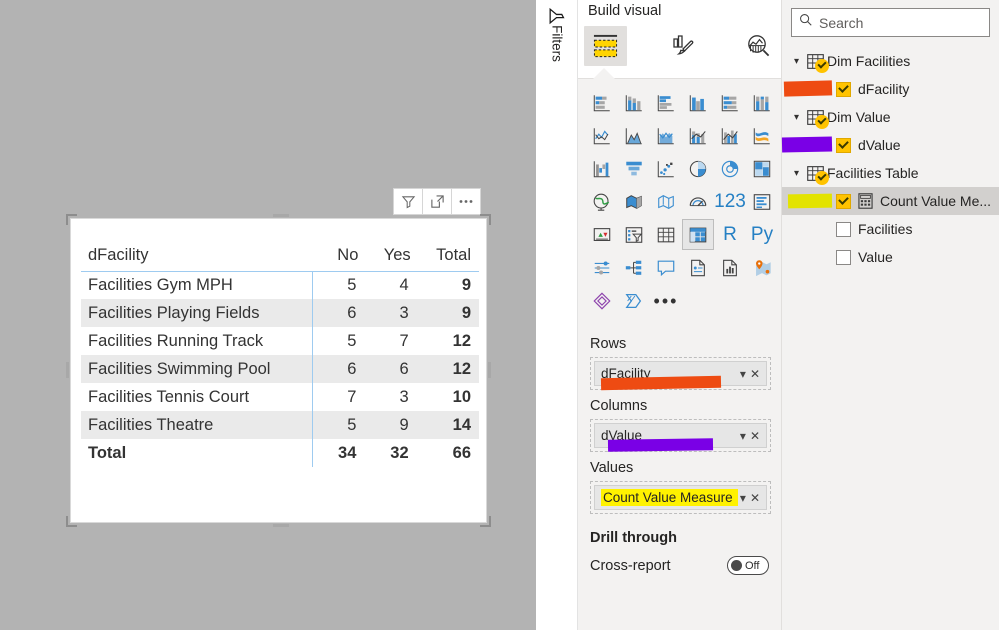 The width and height of the screenshot is (999, 630). I want to click on table-row: Facilities Gym MPH 5 4 9, so click(280, 285).